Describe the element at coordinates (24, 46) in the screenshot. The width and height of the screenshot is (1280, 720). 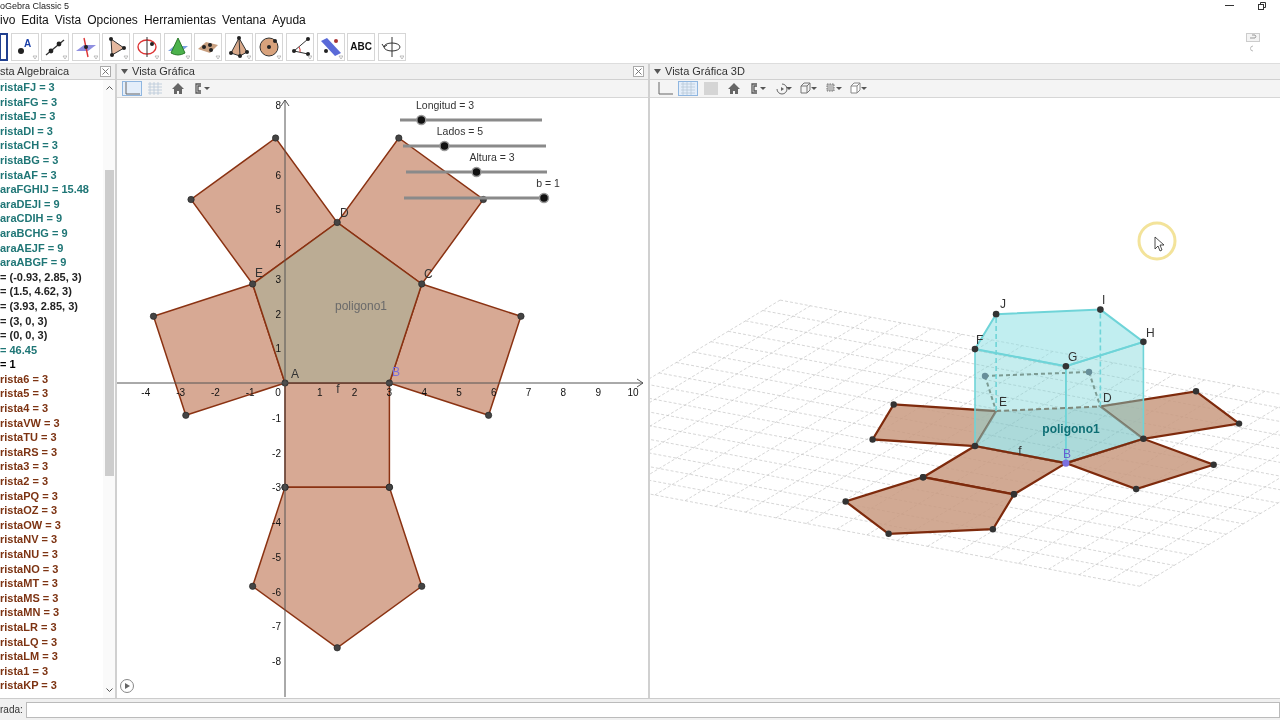
I see `tool-button: A` at that location.